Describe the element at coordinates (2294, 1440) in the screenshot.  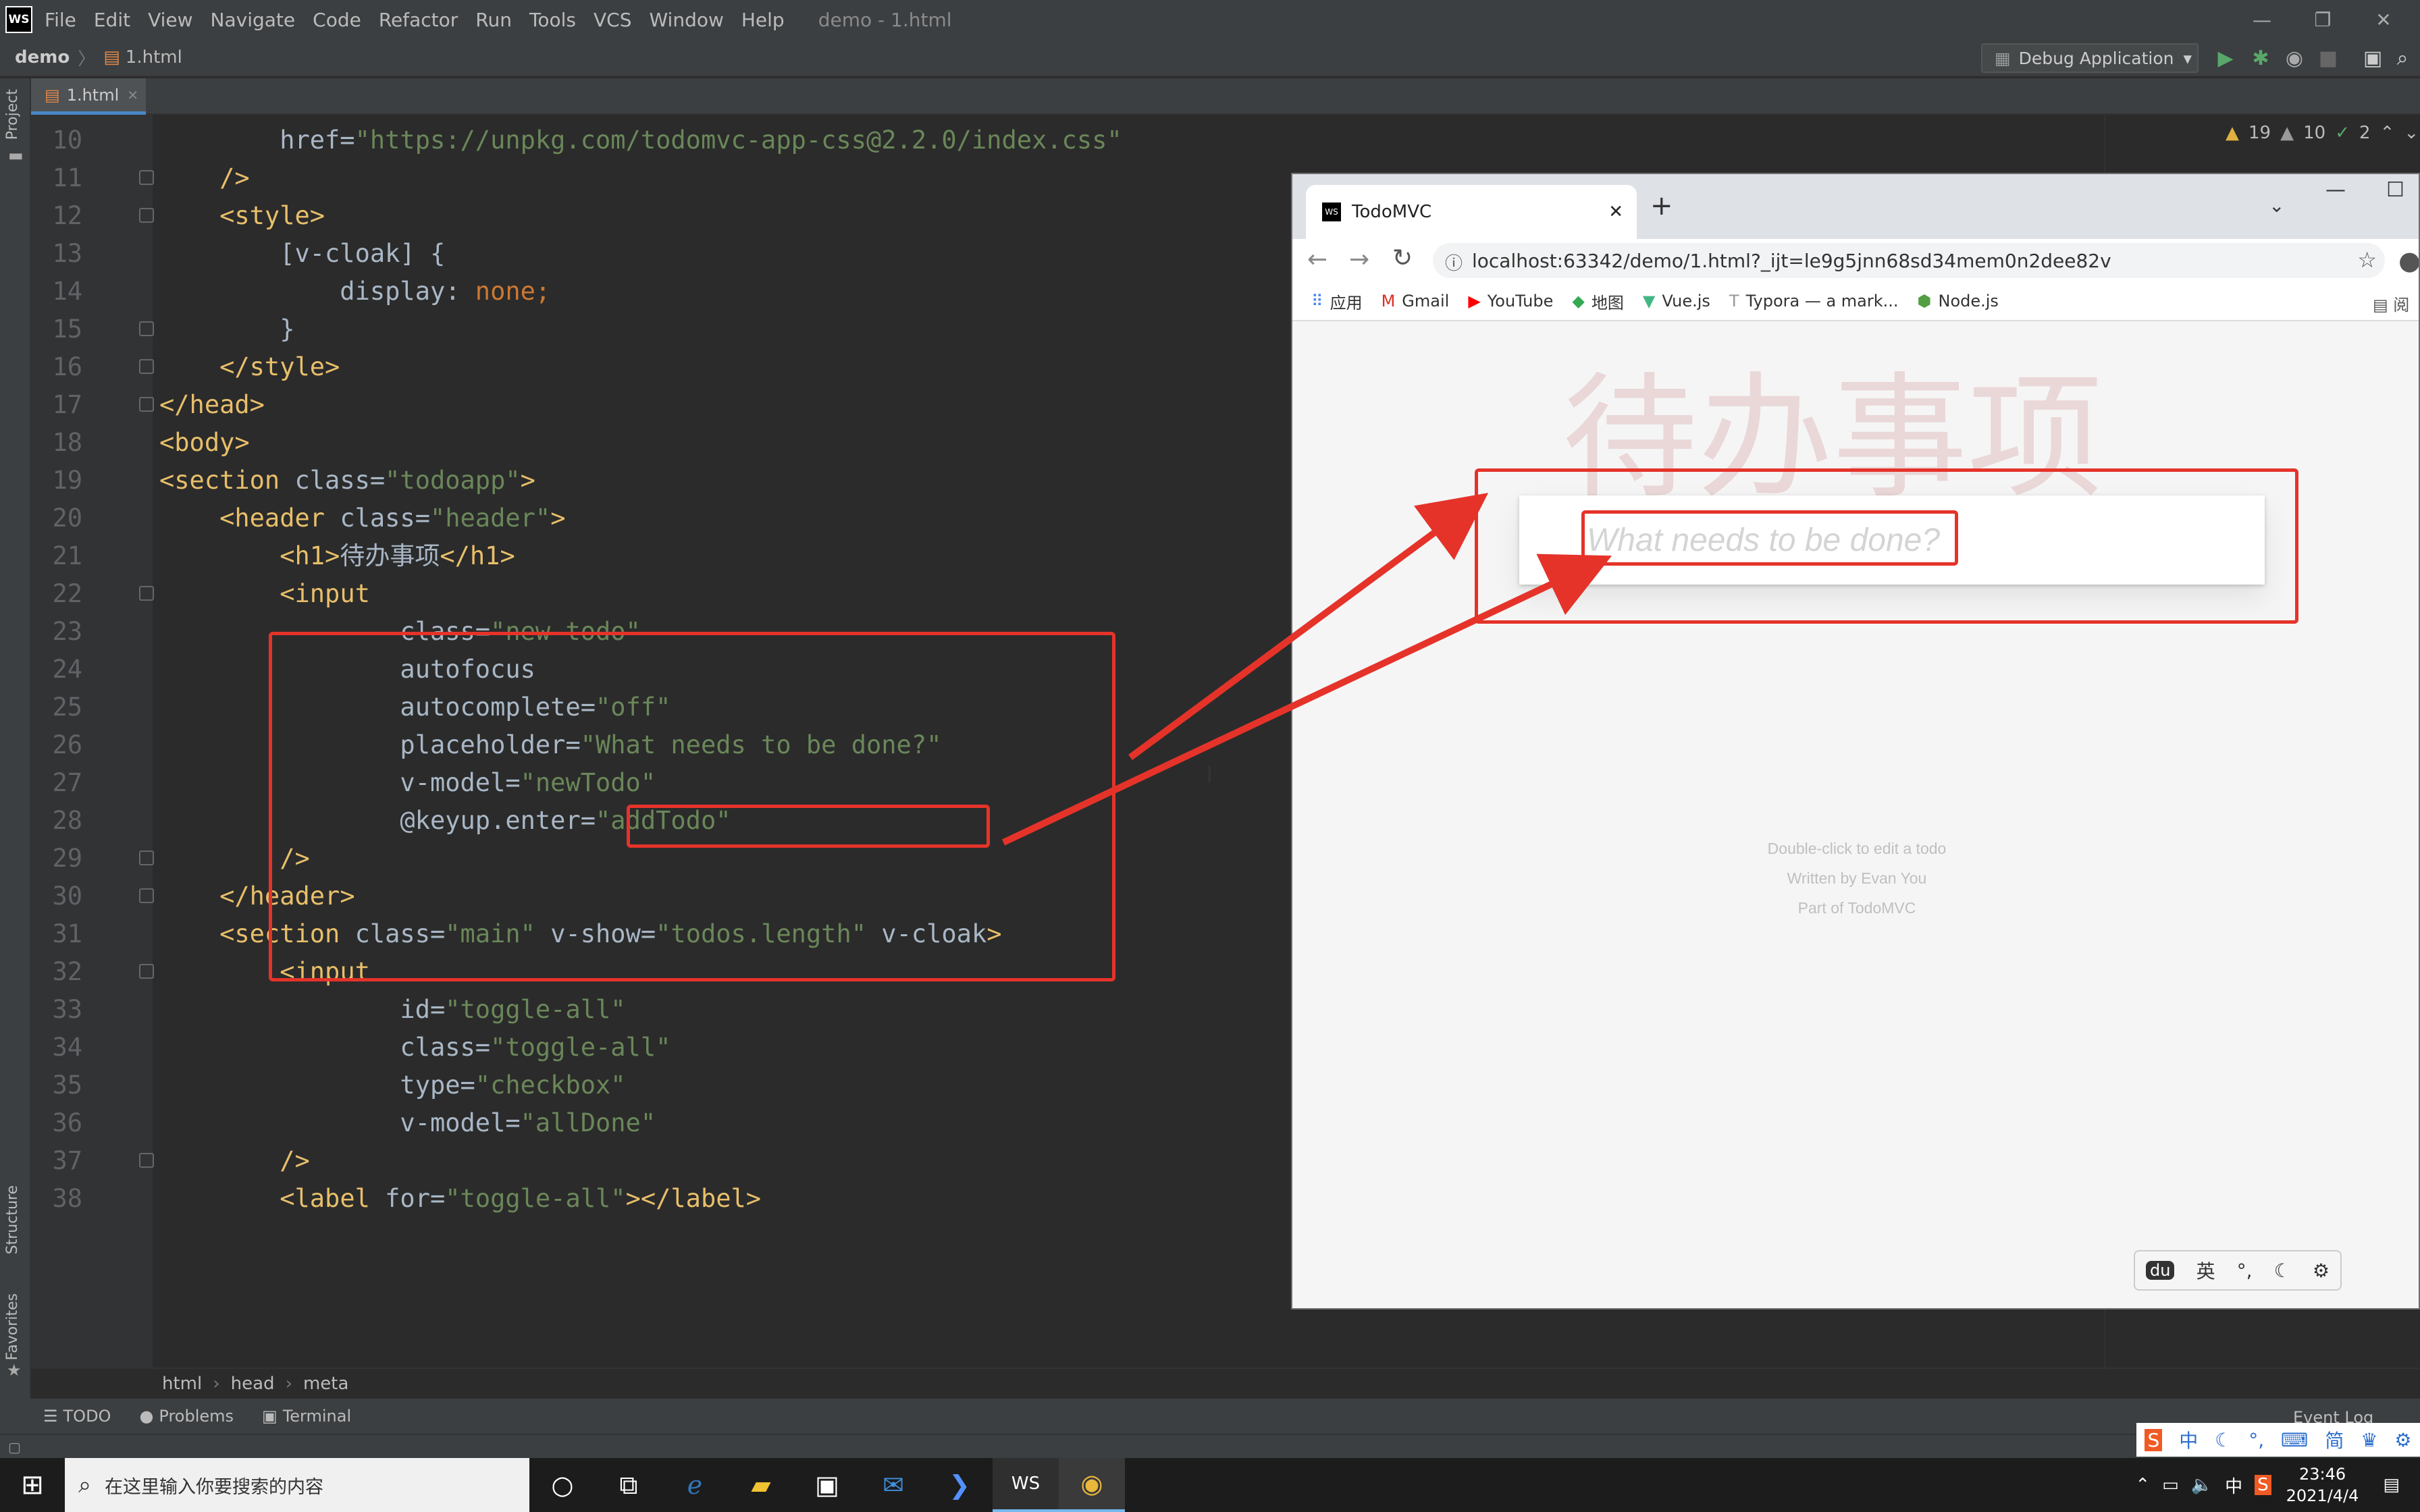
I see `keyboard-icon: ⌨` at that location.